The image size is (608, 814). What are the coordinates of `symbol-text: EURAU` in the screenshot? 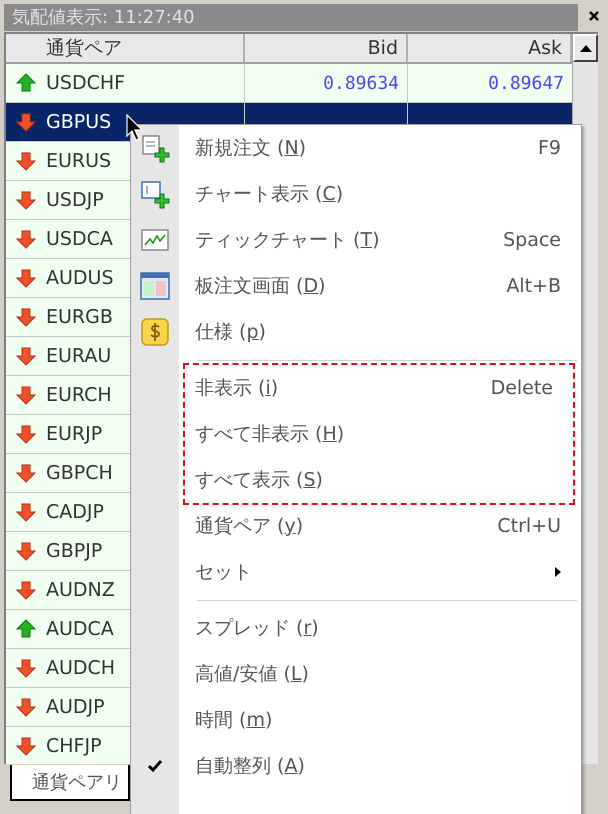 It's located at (79, 356).